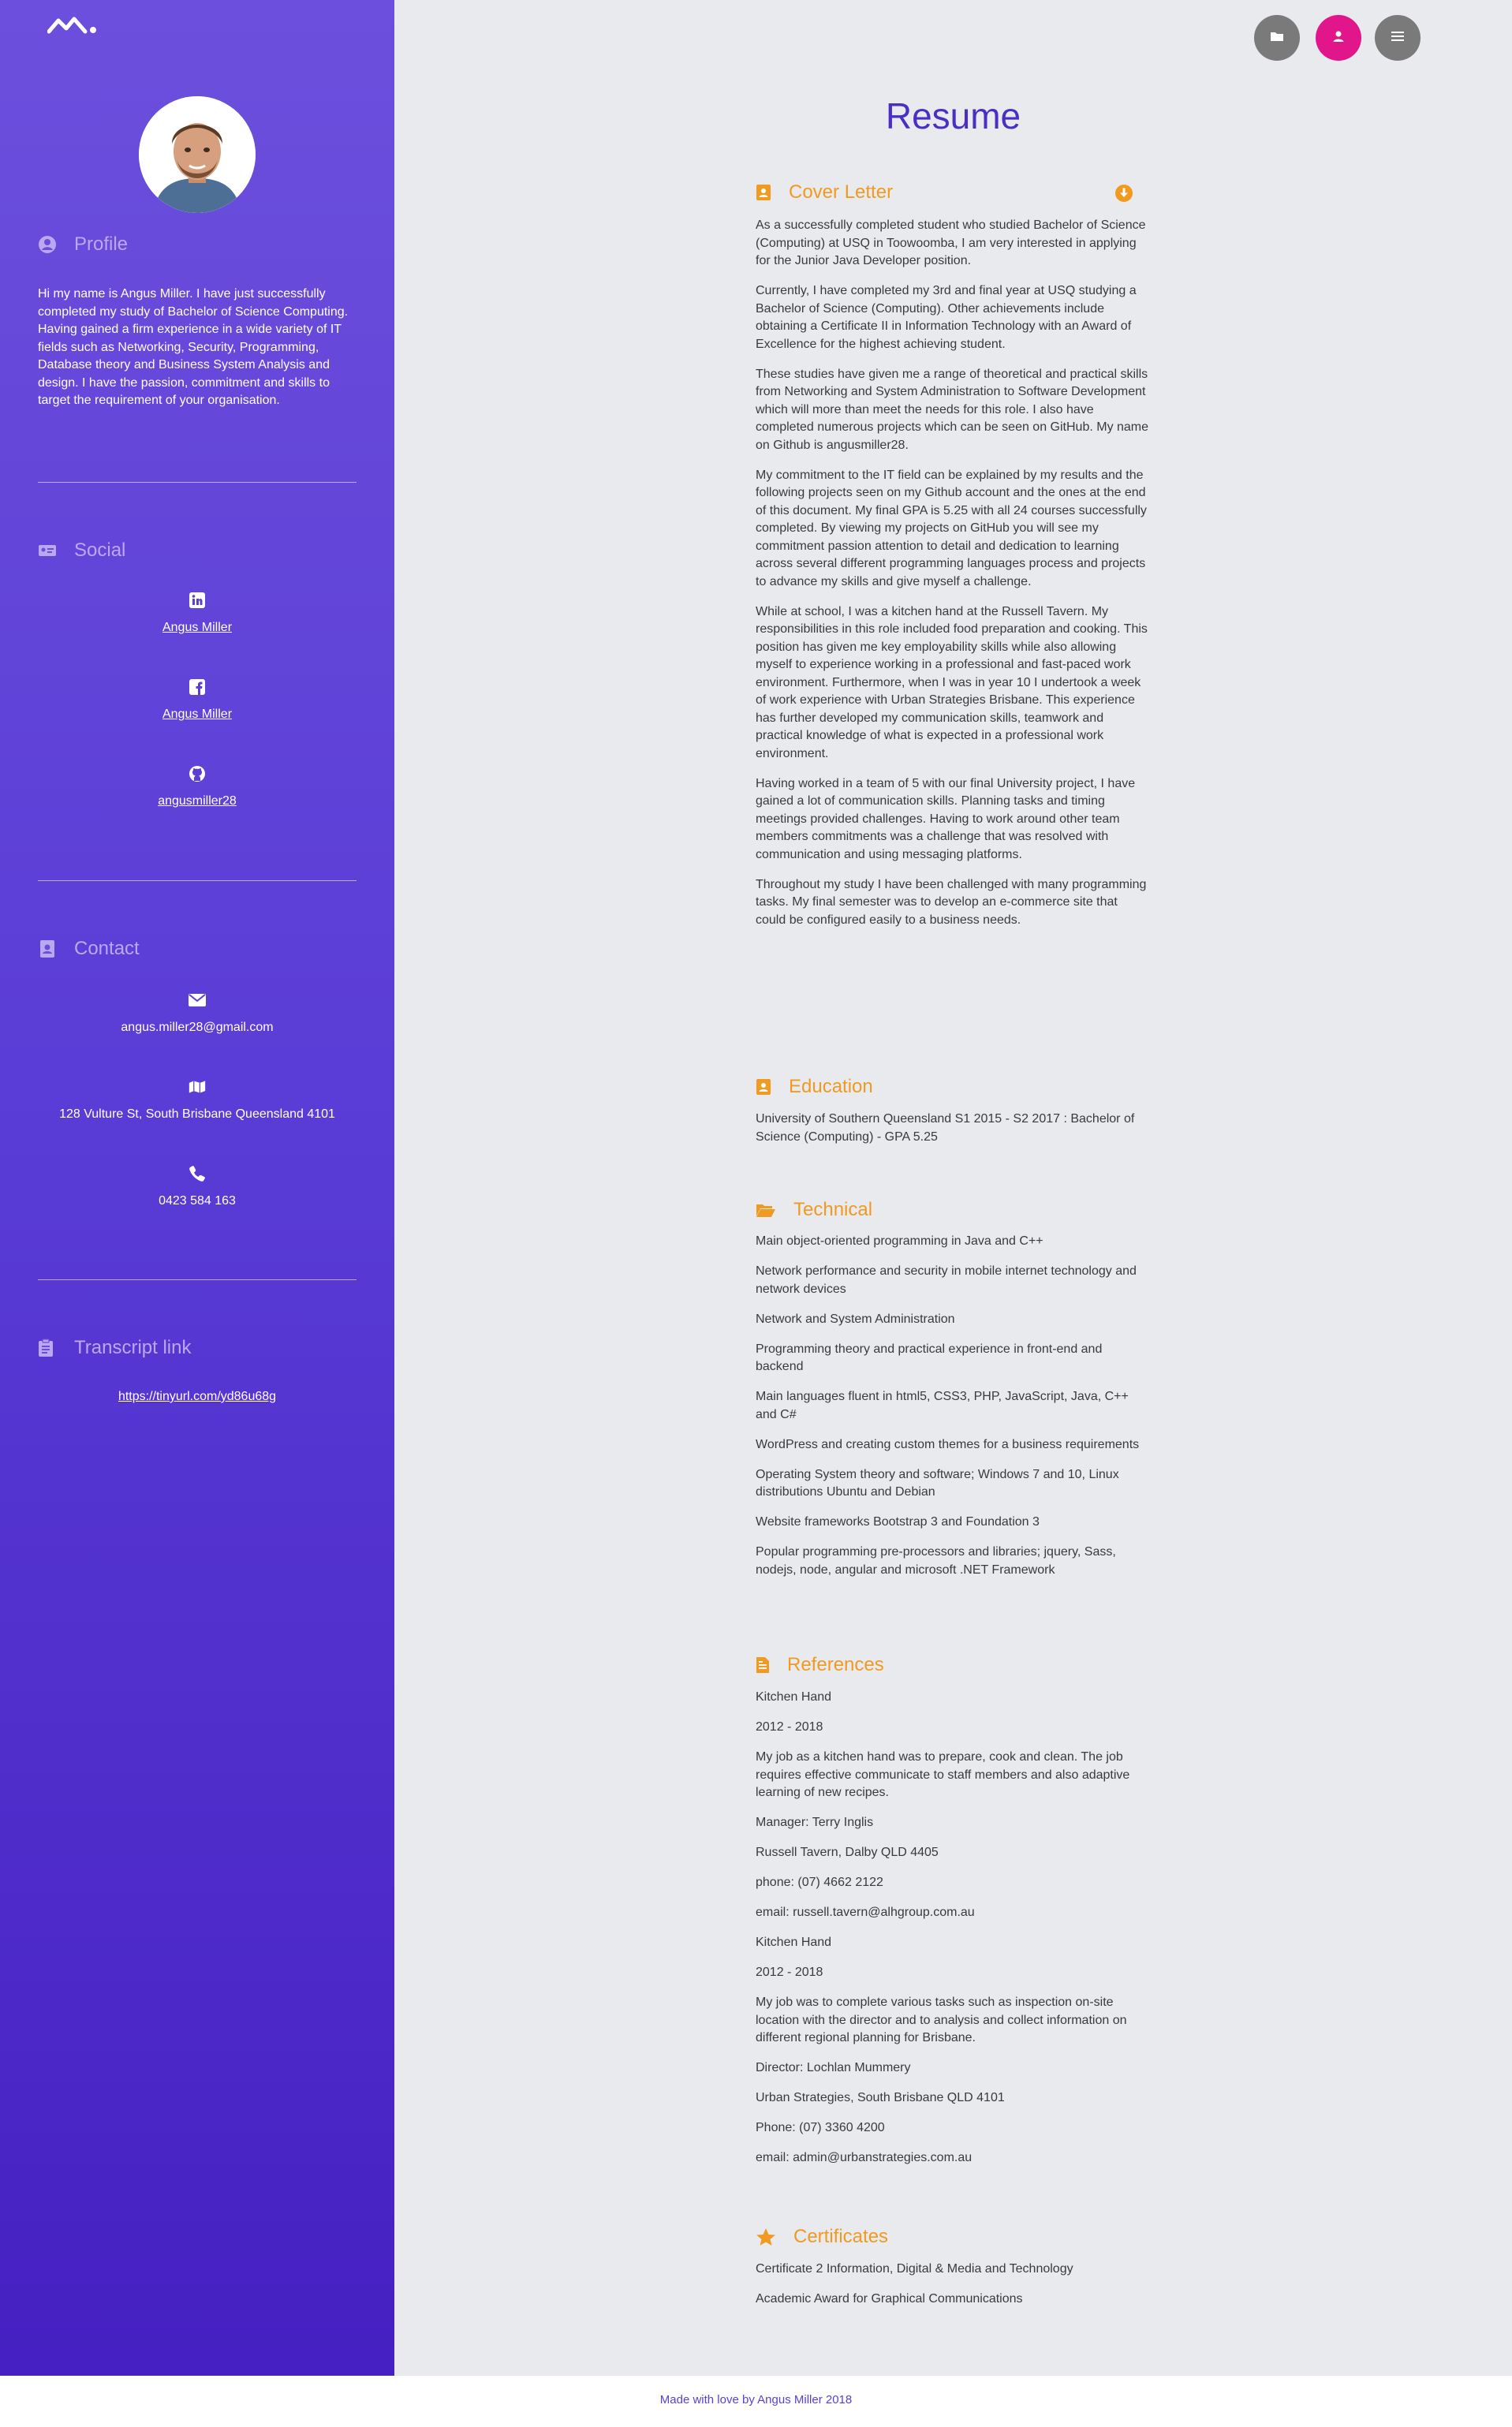 This screenshot has height=2427, width=1512. Describe the element at coordinates (197, 600) in the screenshot. I see `linkedin-icon` at that location.